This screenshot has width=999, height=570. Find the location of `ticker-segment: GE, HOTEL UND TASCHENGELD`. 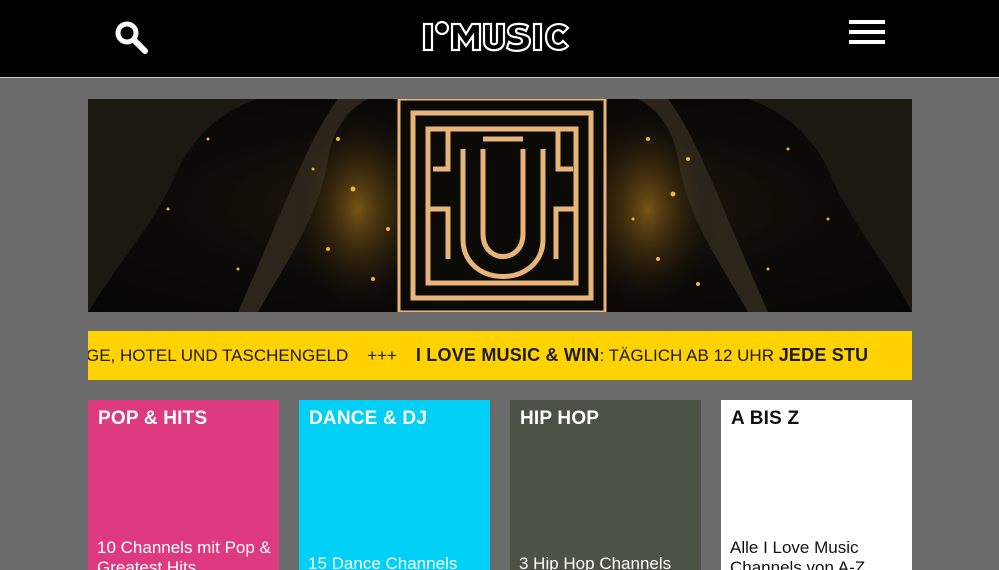

ticker-segment: GE, HOTEL UND TASCHENGELD is located at coordinates (218, 355).